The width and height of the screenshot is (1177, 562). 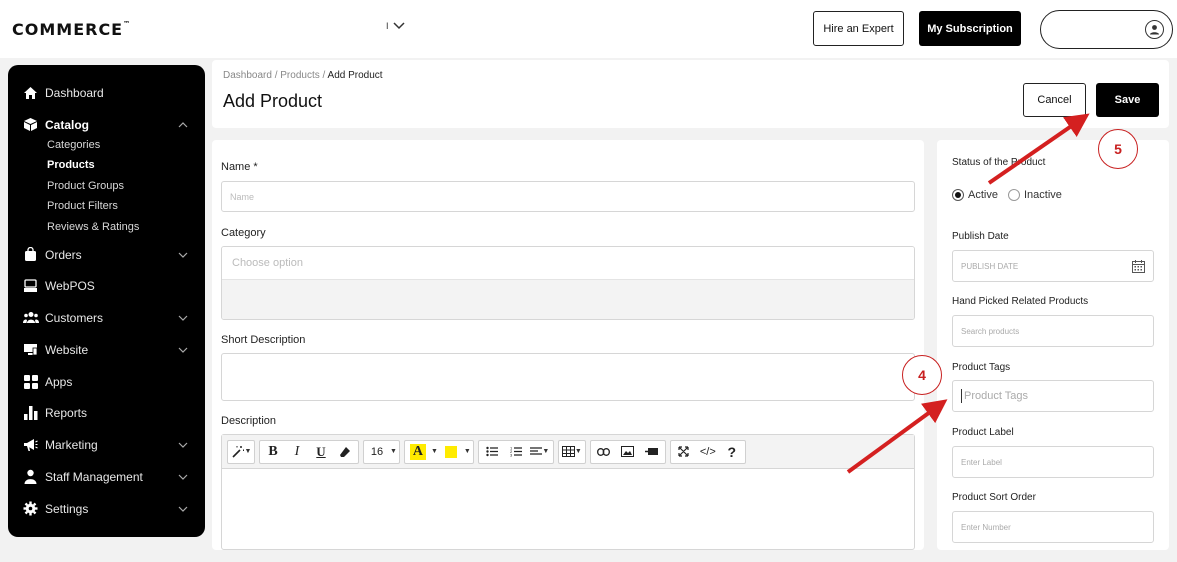 What do you see at coordinates (82, 476) in the screenshot?
I see `sidebar-item-staff-management: Staff Management` at bounding box center [82, 476].